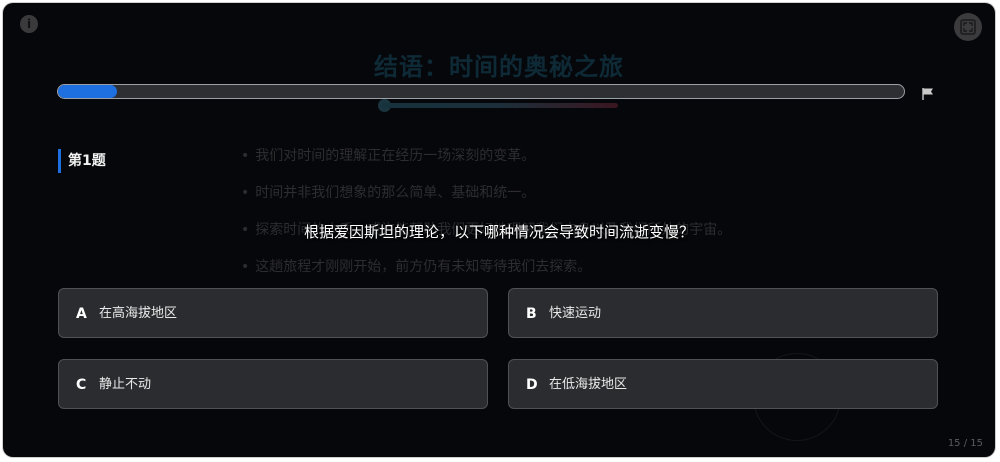  Describe the element at coordinates (88, 91) in the screenshot. I see `quiz-progress-fill` at that location.